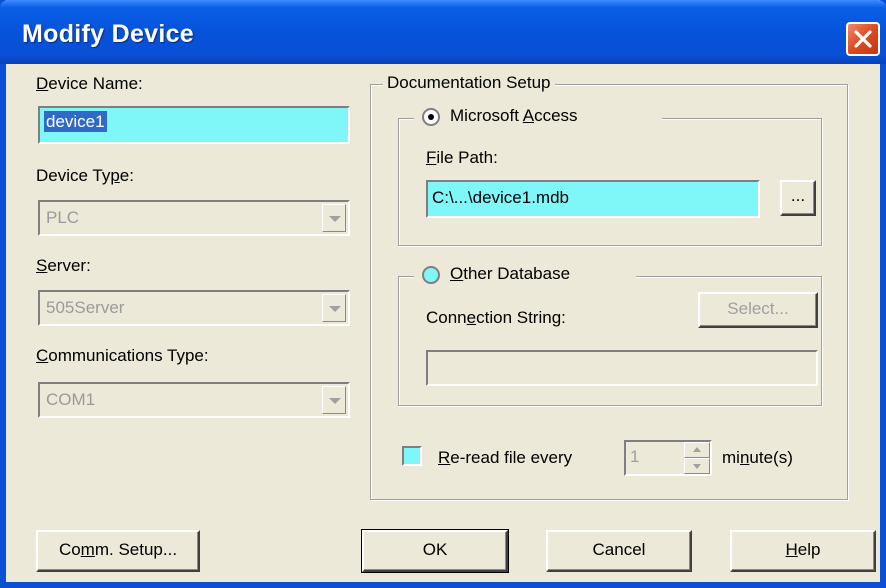 The height and width of the screenshot is (588, 886). I want to click on close-button, so click(863, 39).